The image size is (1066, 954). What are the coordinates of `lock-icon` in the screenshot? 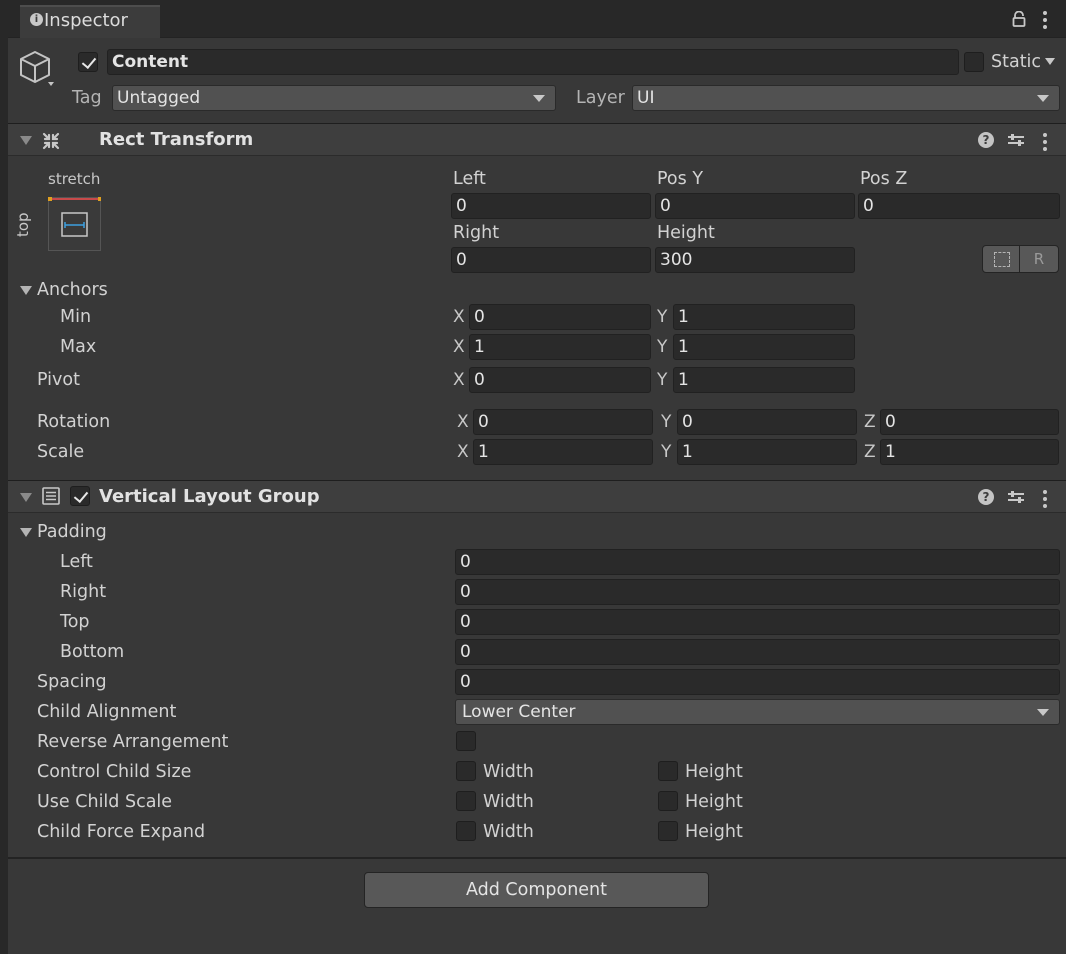 It's located at (1019, 18).